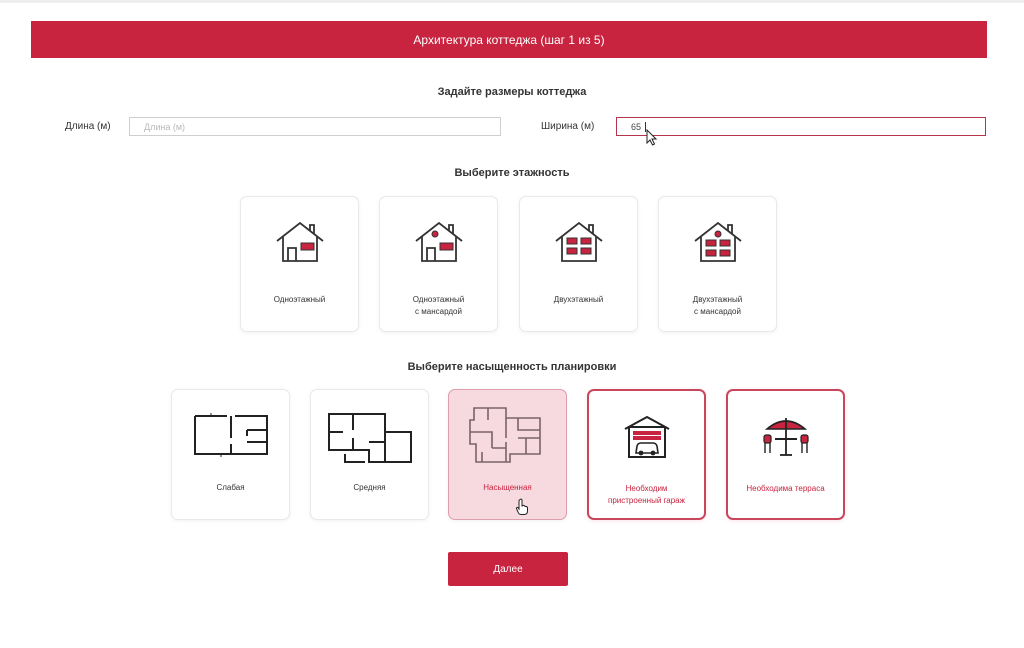 The image size is (1024, 648). Describe the element at coordinates (88, 126) in the screenshot. I see `length-label: Длина (м)` at that location.